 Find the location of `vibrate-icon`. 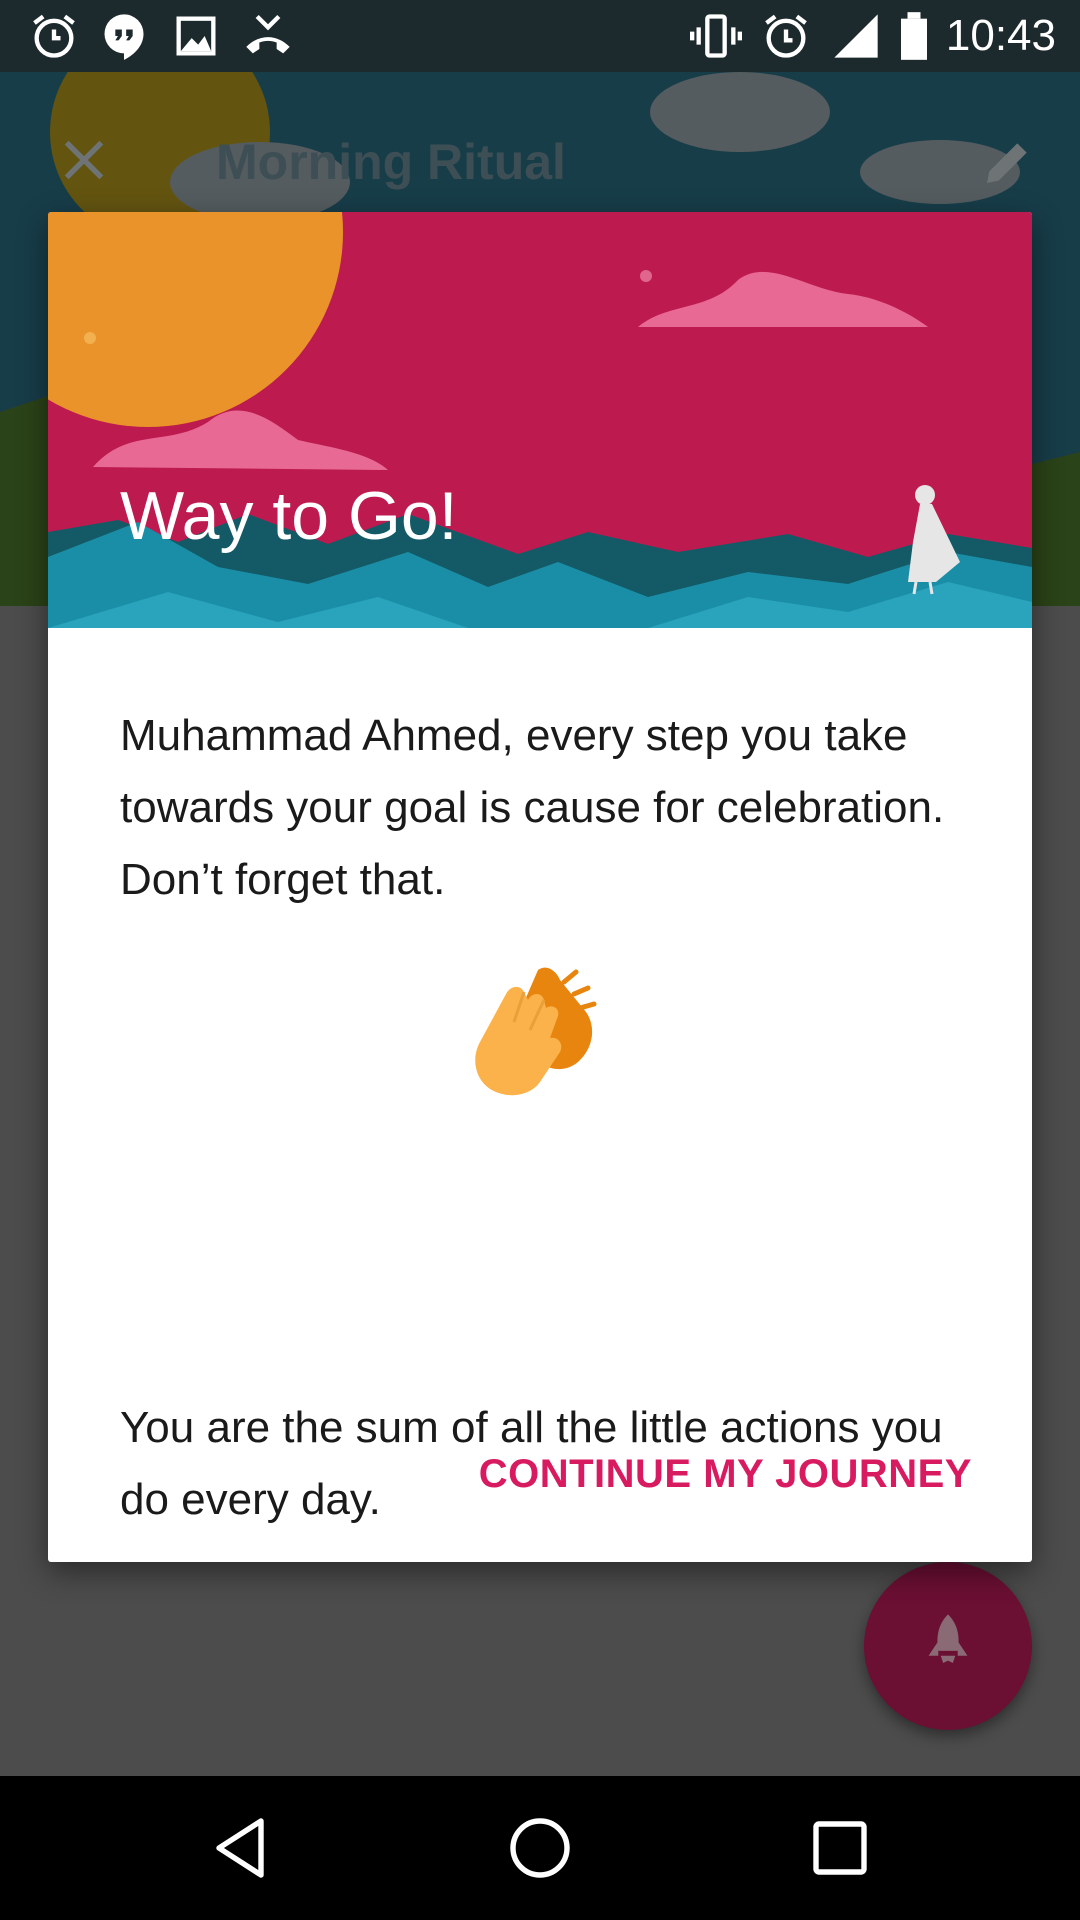

vibrate-icon is located at coordinates (716, 36).